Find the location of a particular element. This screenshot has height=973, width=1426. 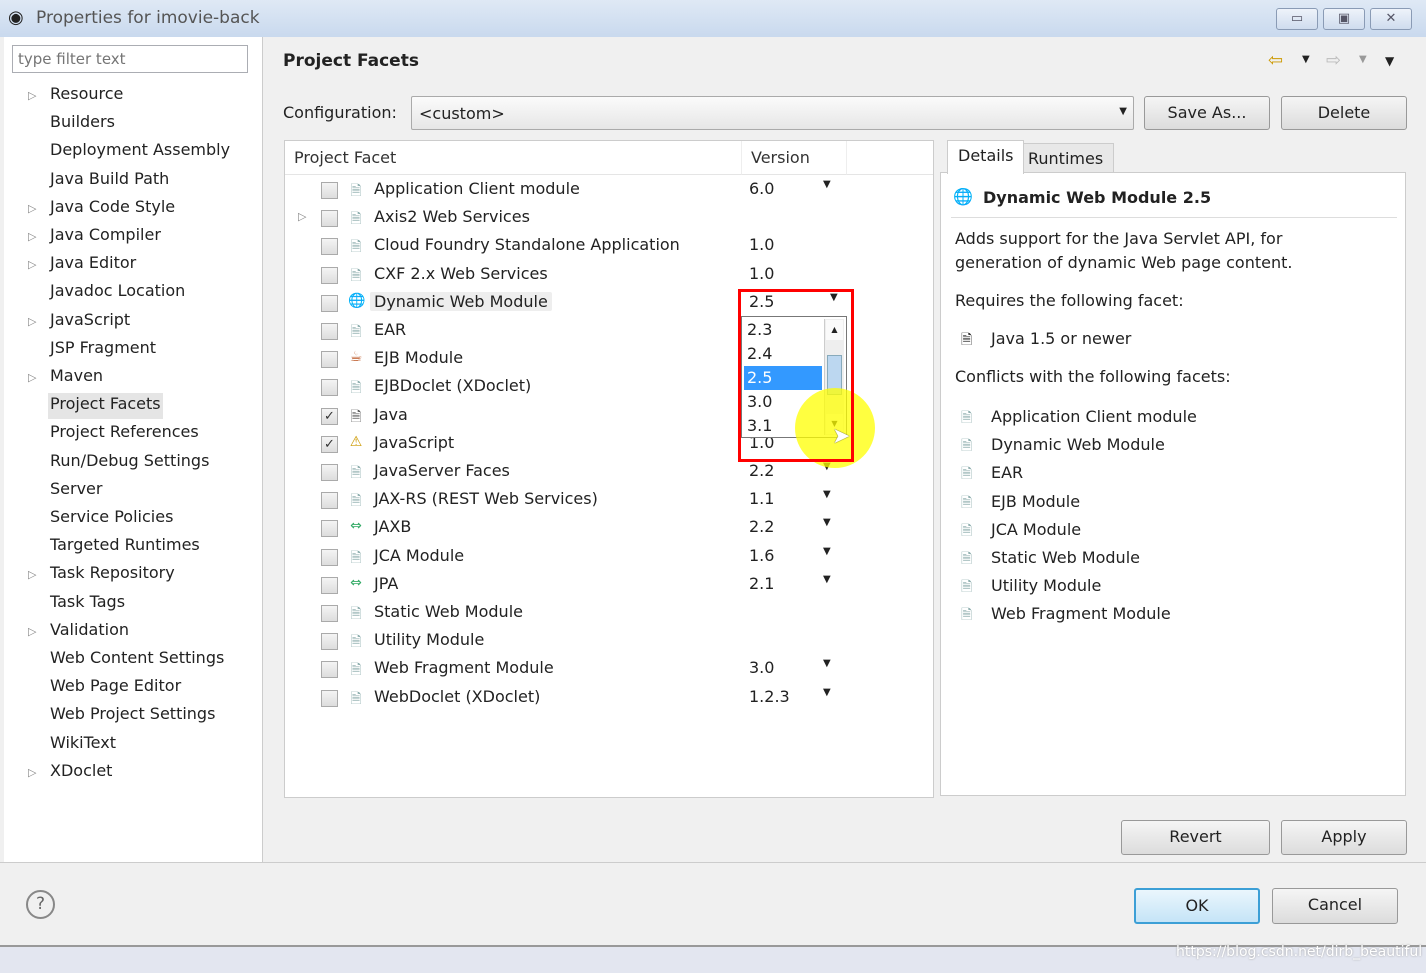

facet-row: 🗎 Static Web Module is located at coordinates (609, 613).